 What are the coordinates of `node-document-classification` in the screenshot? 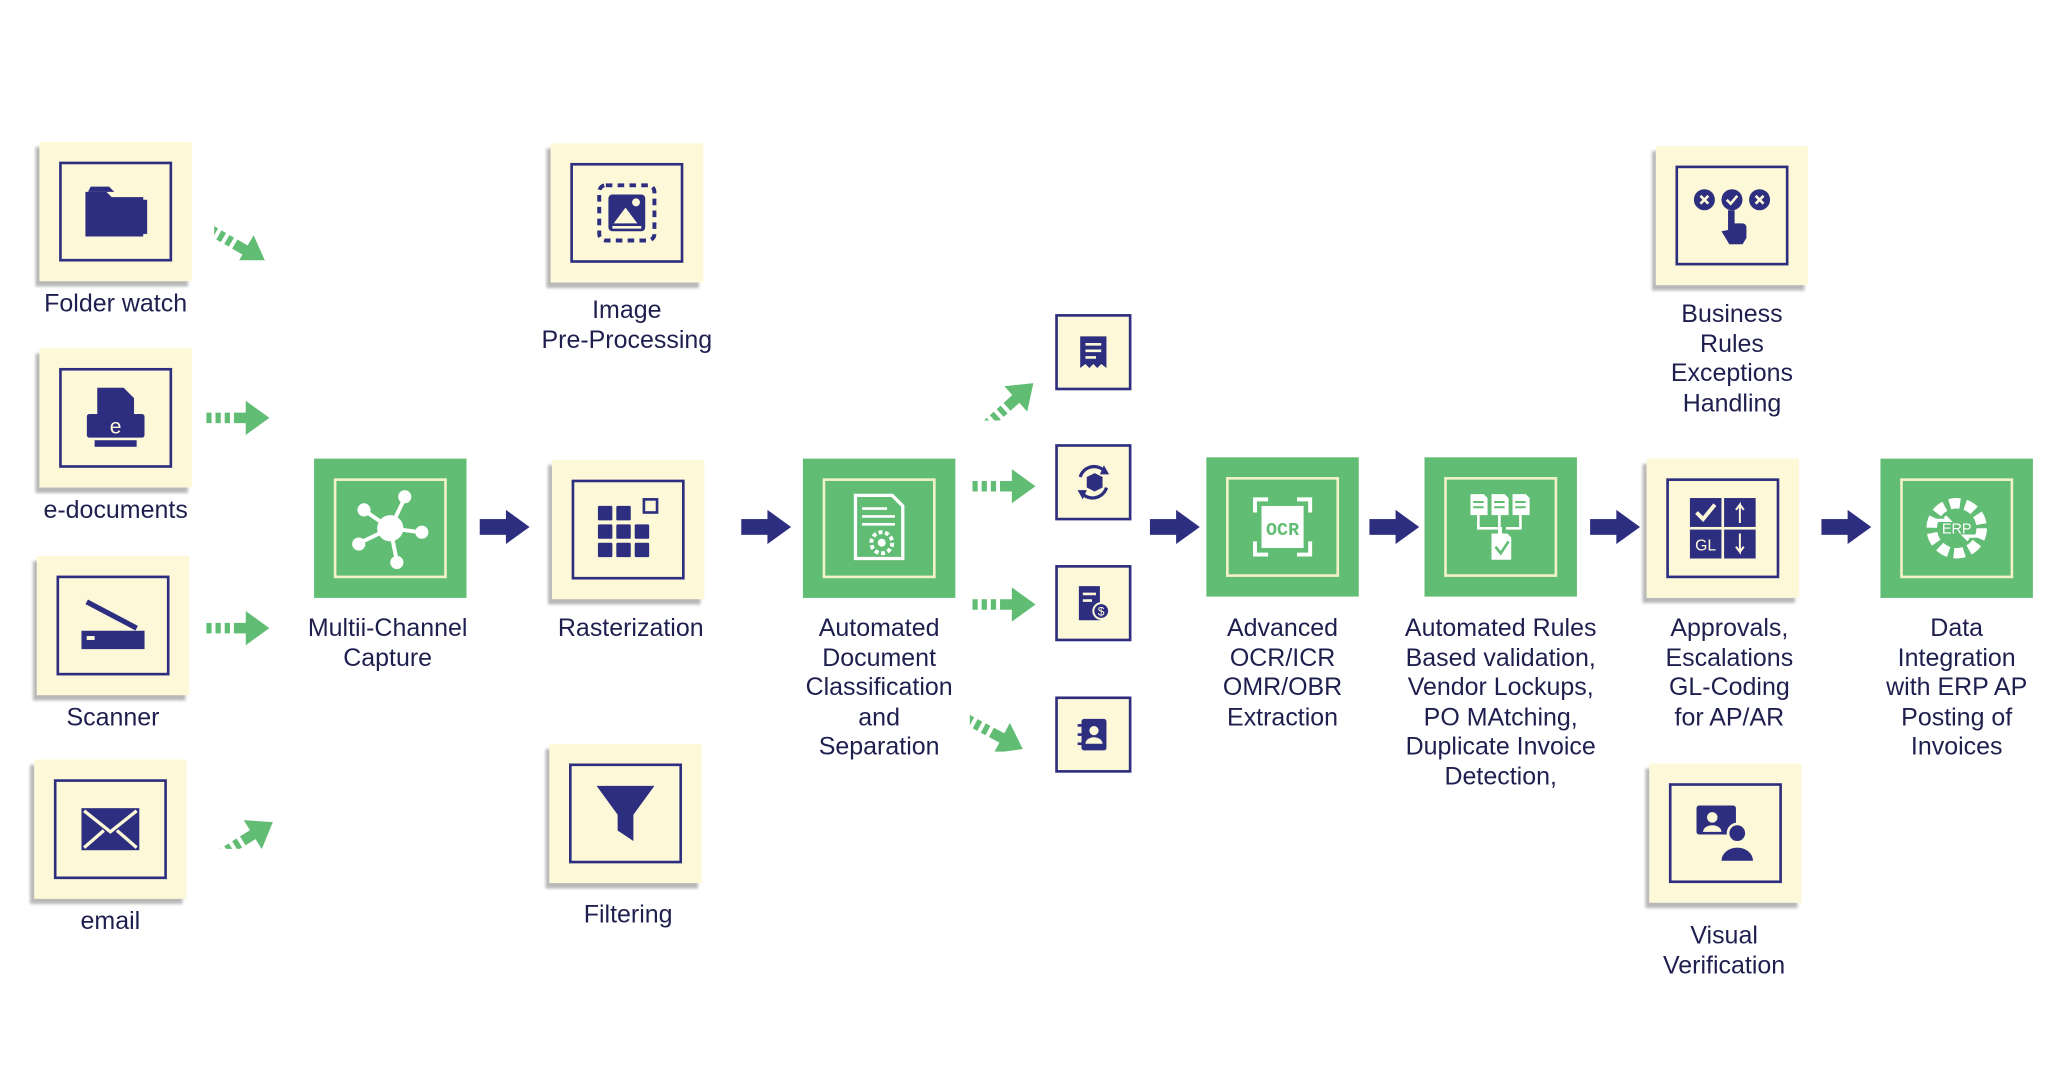 It's located at (879, 528).